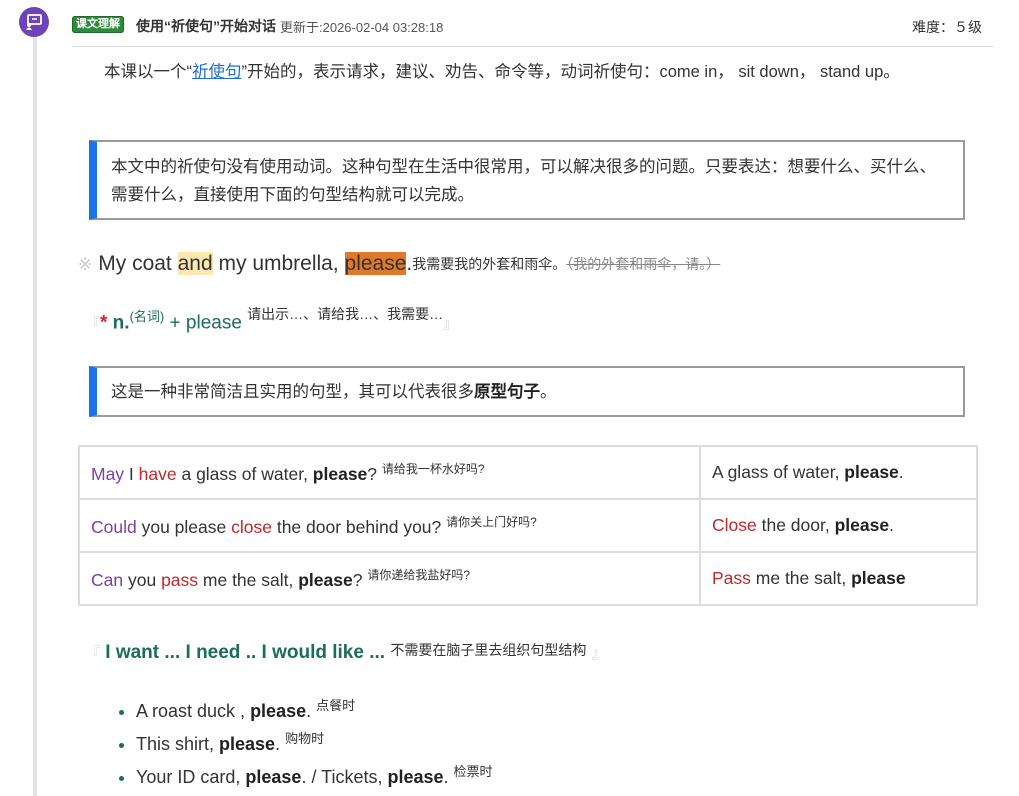 The image size is (1019, 796). Describe the element at coordinates (314, 708) in the screenshot. I see `list-item: A roast duck , please. 点餐时` at that location.